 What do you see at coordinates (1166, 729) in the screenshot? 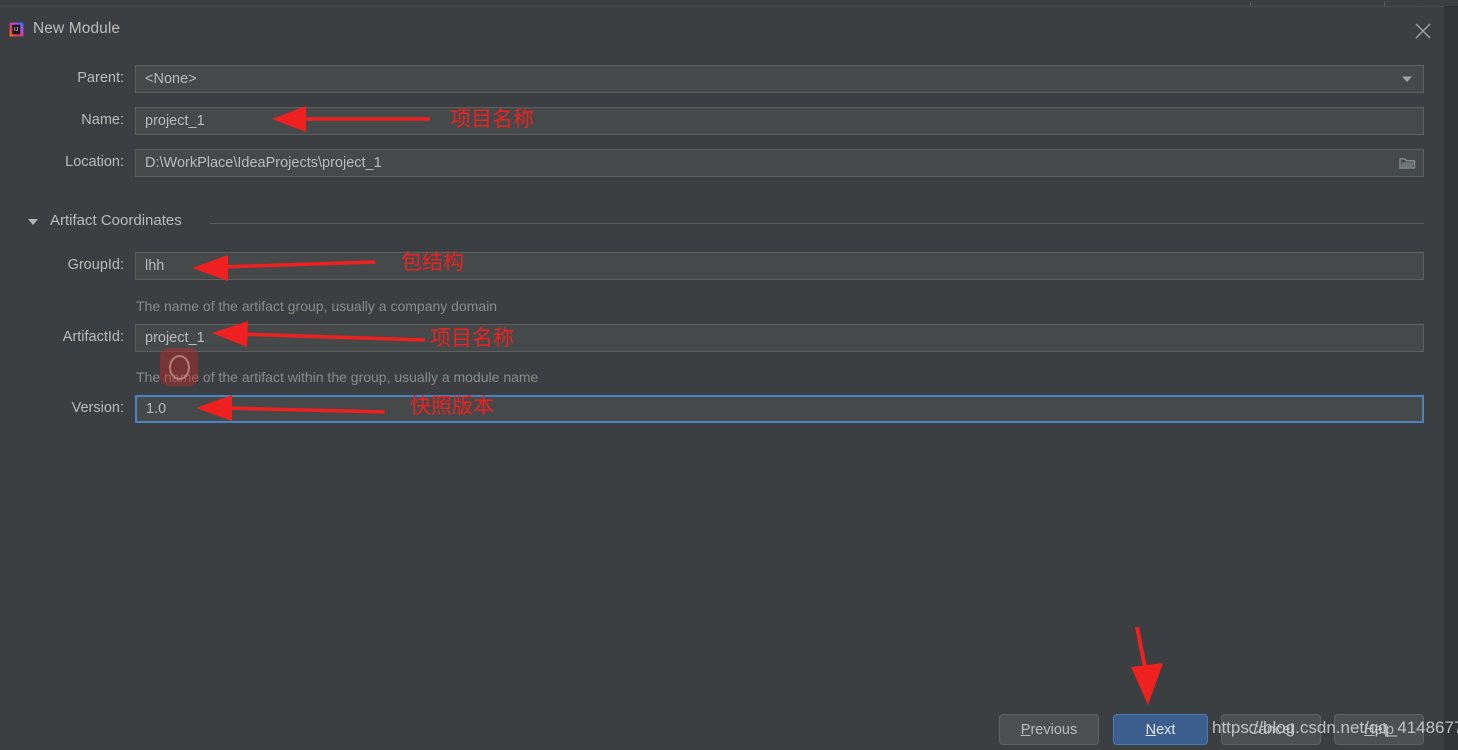
I see `next-label-rest: ext` at bounding box center [1166, 729].